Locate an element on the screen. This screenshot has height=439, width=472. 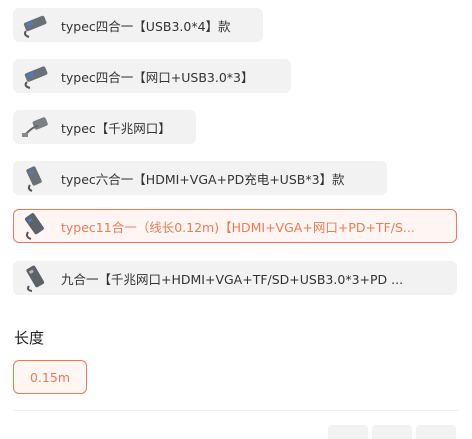
option-typec-gigabit-ethernet: typec【千兆网口】 is located at coordinates (104, 127).